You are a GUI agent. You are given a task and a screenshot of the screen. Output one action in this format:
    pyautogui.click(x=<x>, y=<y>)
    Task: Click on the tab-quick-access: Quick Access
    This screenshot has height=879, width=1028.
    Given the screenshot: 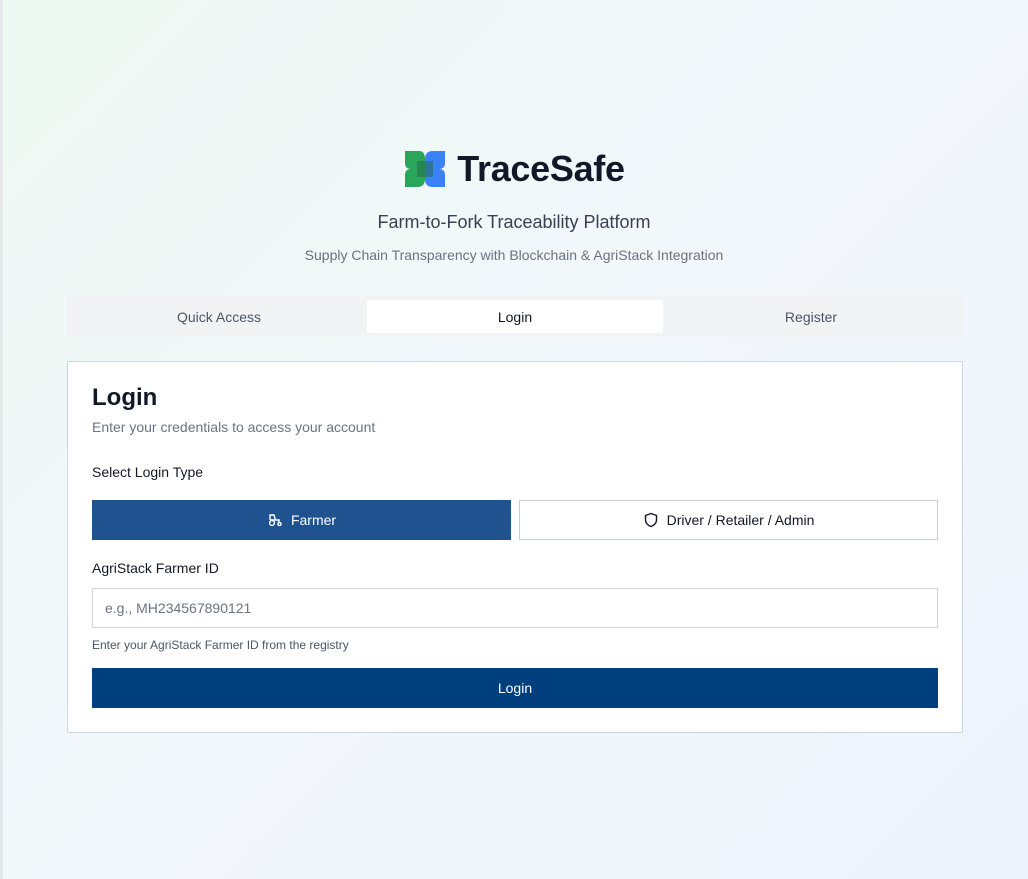 What is the action you would take?
    pyautogui.click(x=219, y=316)
    